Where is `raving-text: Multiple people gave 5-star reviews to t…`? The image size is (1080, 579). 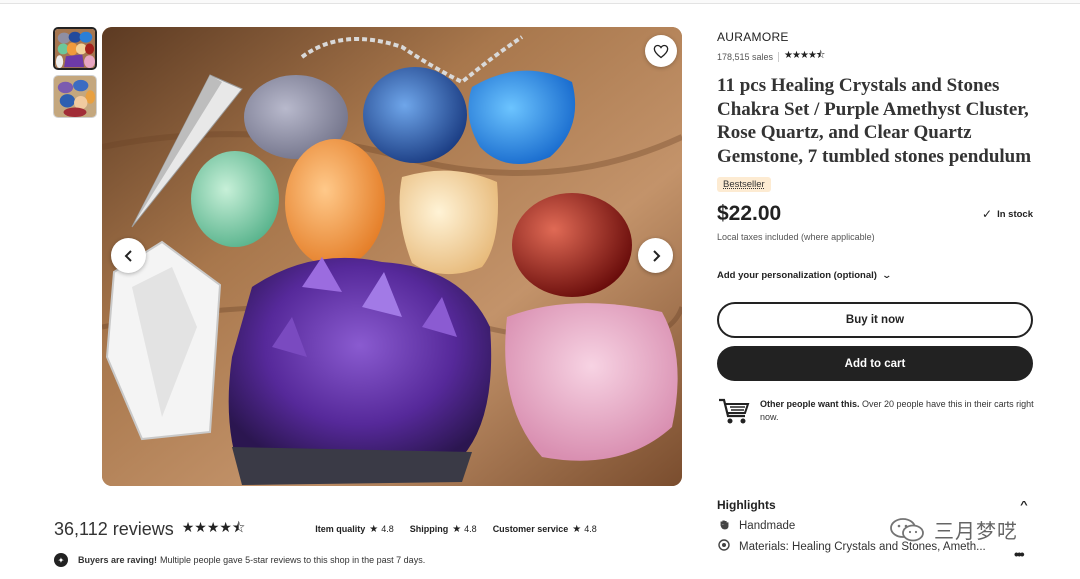 raving-text: Multiple people gave 5-star reviews to t… is located at coordinates (293, 560).